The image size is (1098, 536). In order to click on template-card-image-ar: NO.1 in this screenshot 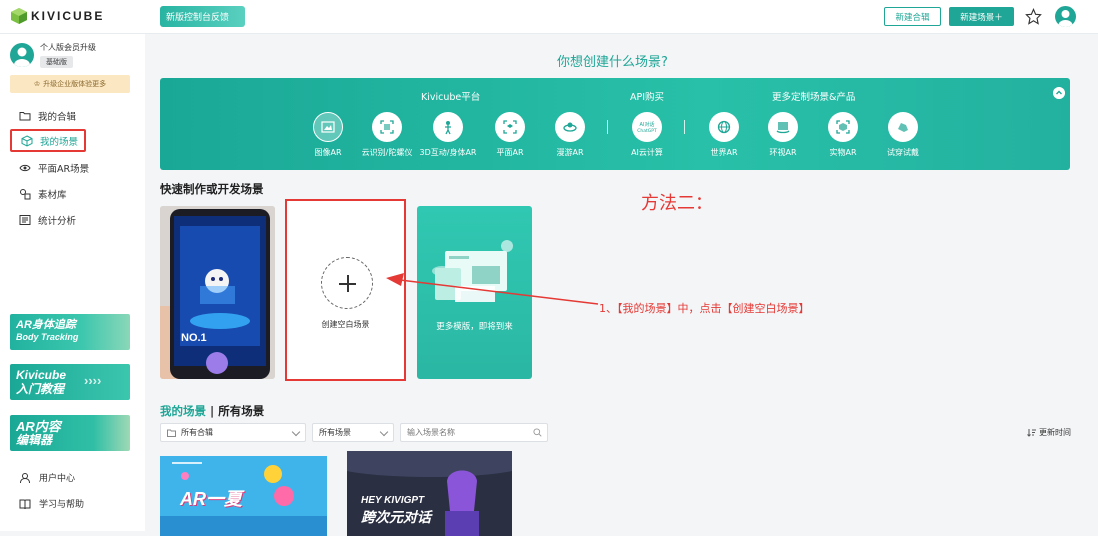, I will do `click(217, 292)`.